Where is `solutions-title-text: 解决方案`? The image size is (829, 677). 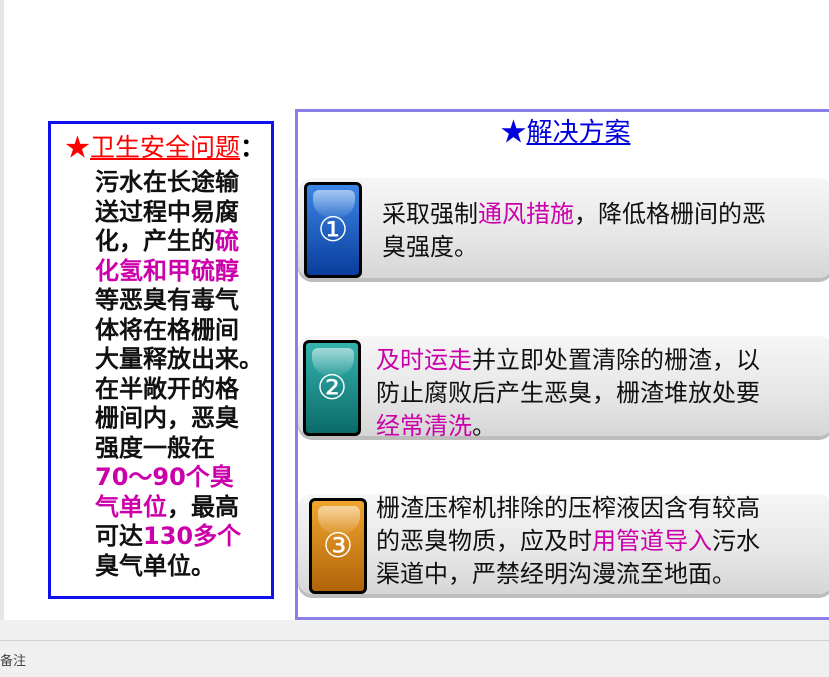 solutions-title-text: 解决方案 is located at coordinates (578, 133).